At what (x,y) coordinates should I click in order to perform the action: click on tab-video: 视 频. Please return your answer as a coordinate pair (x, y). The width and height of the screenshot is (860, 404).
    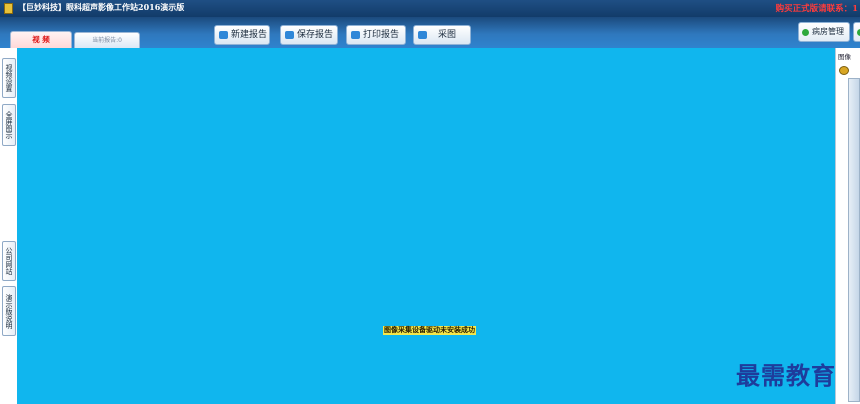
    Looking at the image, I should click on (41, 39).